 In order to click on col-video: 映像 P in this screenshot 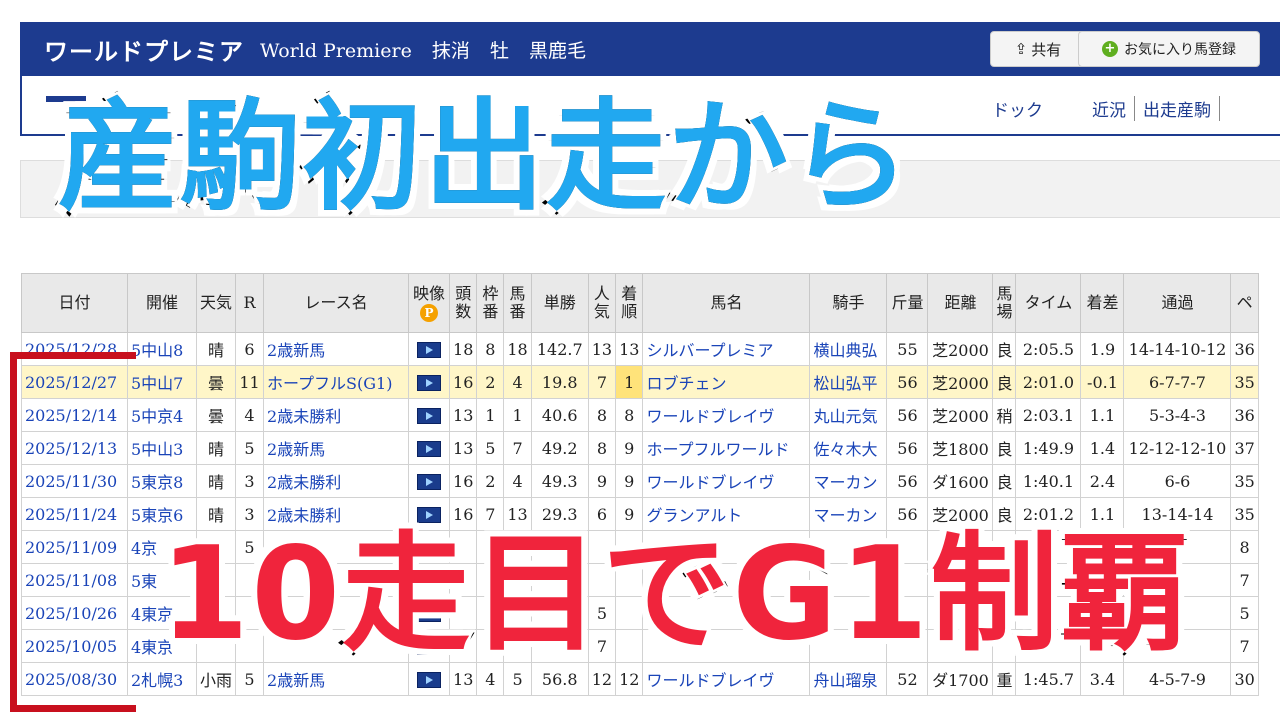, I will do `click(429, 303)`.